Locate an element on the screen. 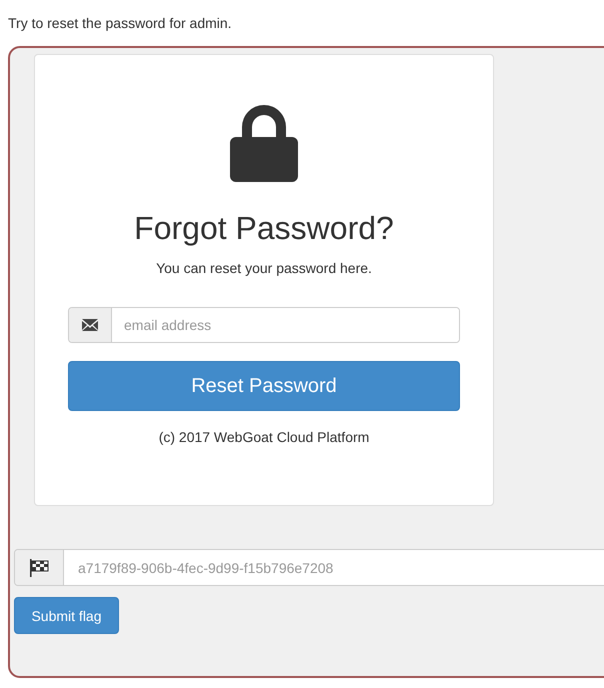  form-title: Forgot Password? is located at coordinates (264, 228).